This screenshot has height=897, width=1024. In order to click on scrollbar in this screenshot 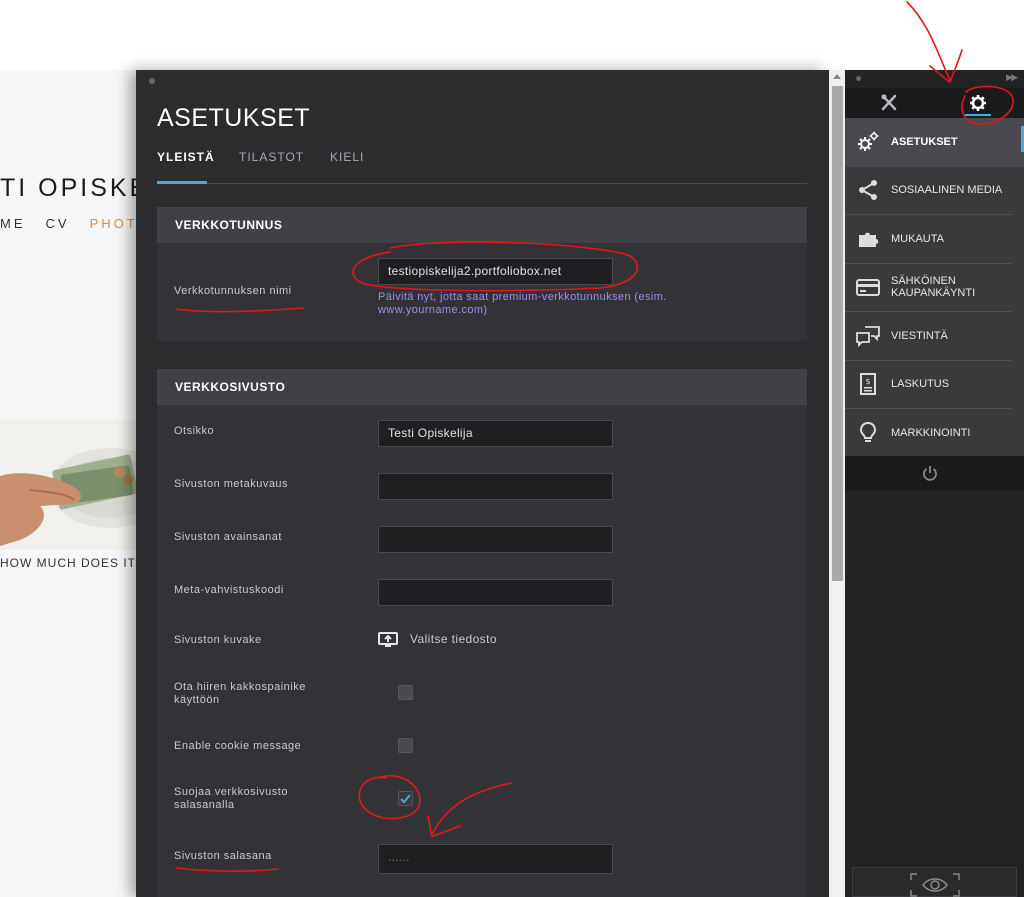, I will do `click(837, 483)`.